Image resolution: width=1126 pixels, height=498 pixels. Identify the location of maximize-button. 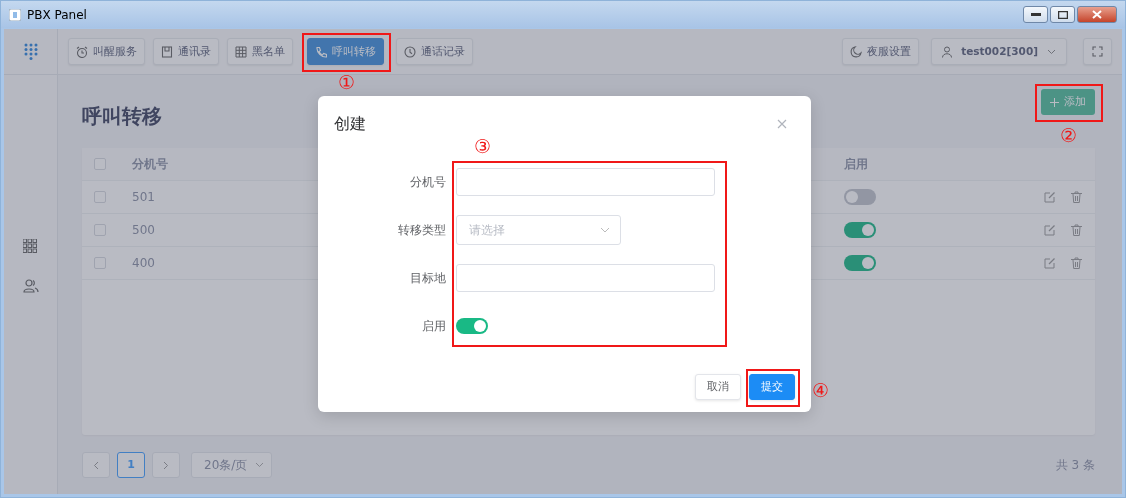
(1062, 14).